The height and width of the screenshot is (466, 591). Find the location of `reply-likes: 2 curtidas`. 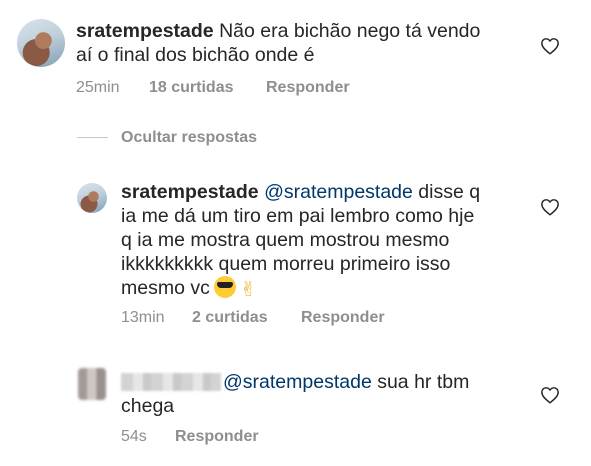

reply-likes: 2 curtidas is located at coordinates (230, 318).